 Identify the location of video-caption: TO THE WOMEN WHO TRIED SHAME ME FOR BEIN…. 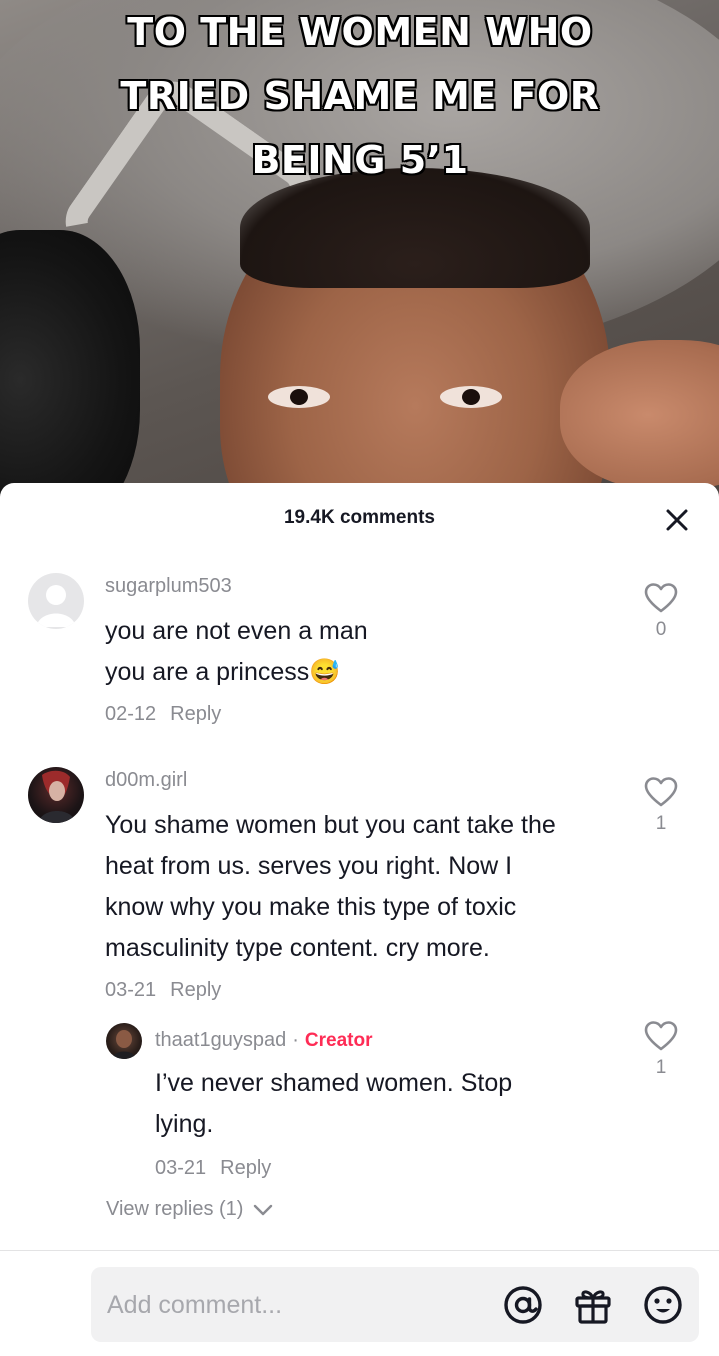
(360, 96).